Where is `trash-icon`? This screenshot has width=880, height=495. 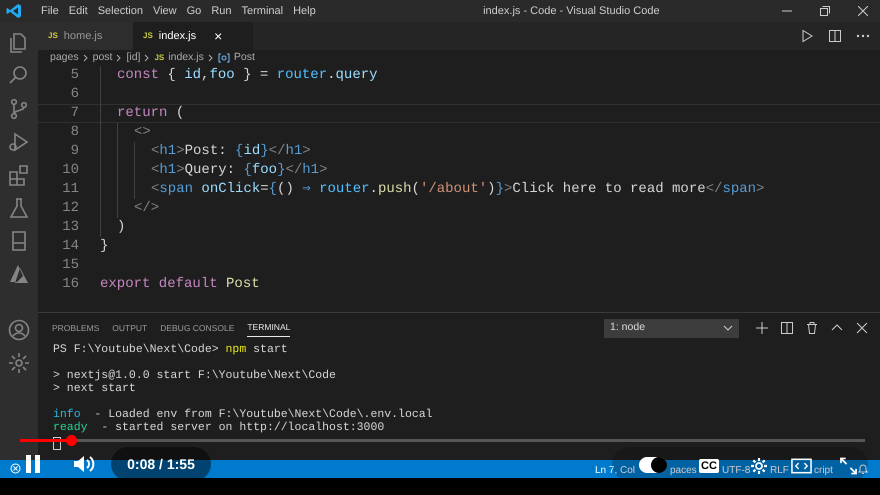 trash-icon is located at coordinates (812, 328).